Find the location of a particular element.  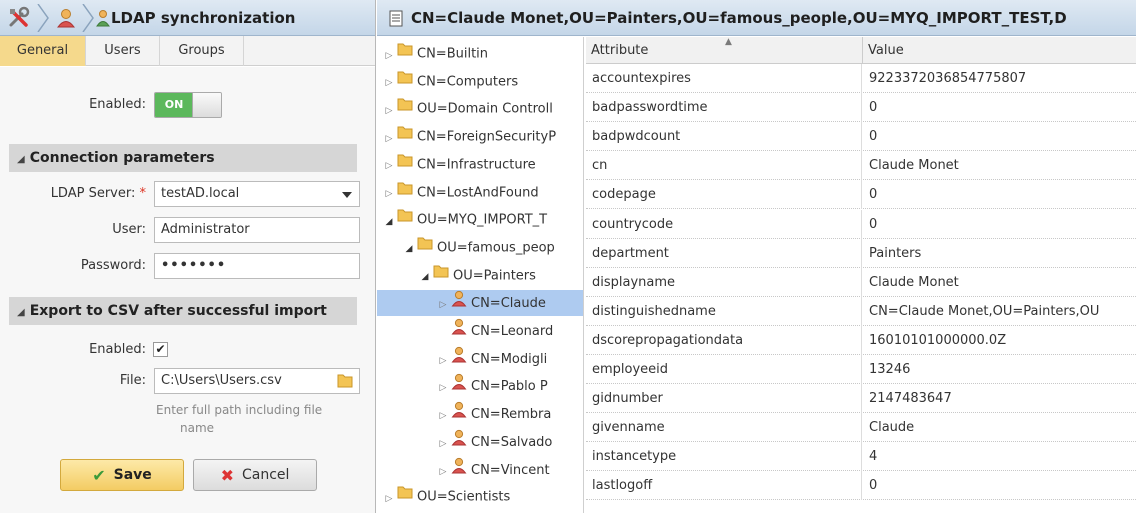

cancel-button: ✖ Cancel is located at coordinates (255, 475).